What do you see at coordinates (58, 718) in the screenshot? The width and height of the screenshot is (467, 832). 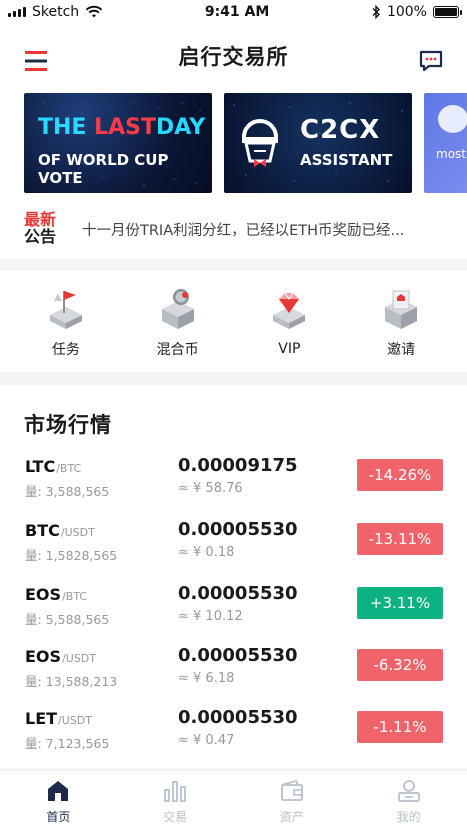 I see `pair-name: LET/USDT` at bounding box center [58, 718].